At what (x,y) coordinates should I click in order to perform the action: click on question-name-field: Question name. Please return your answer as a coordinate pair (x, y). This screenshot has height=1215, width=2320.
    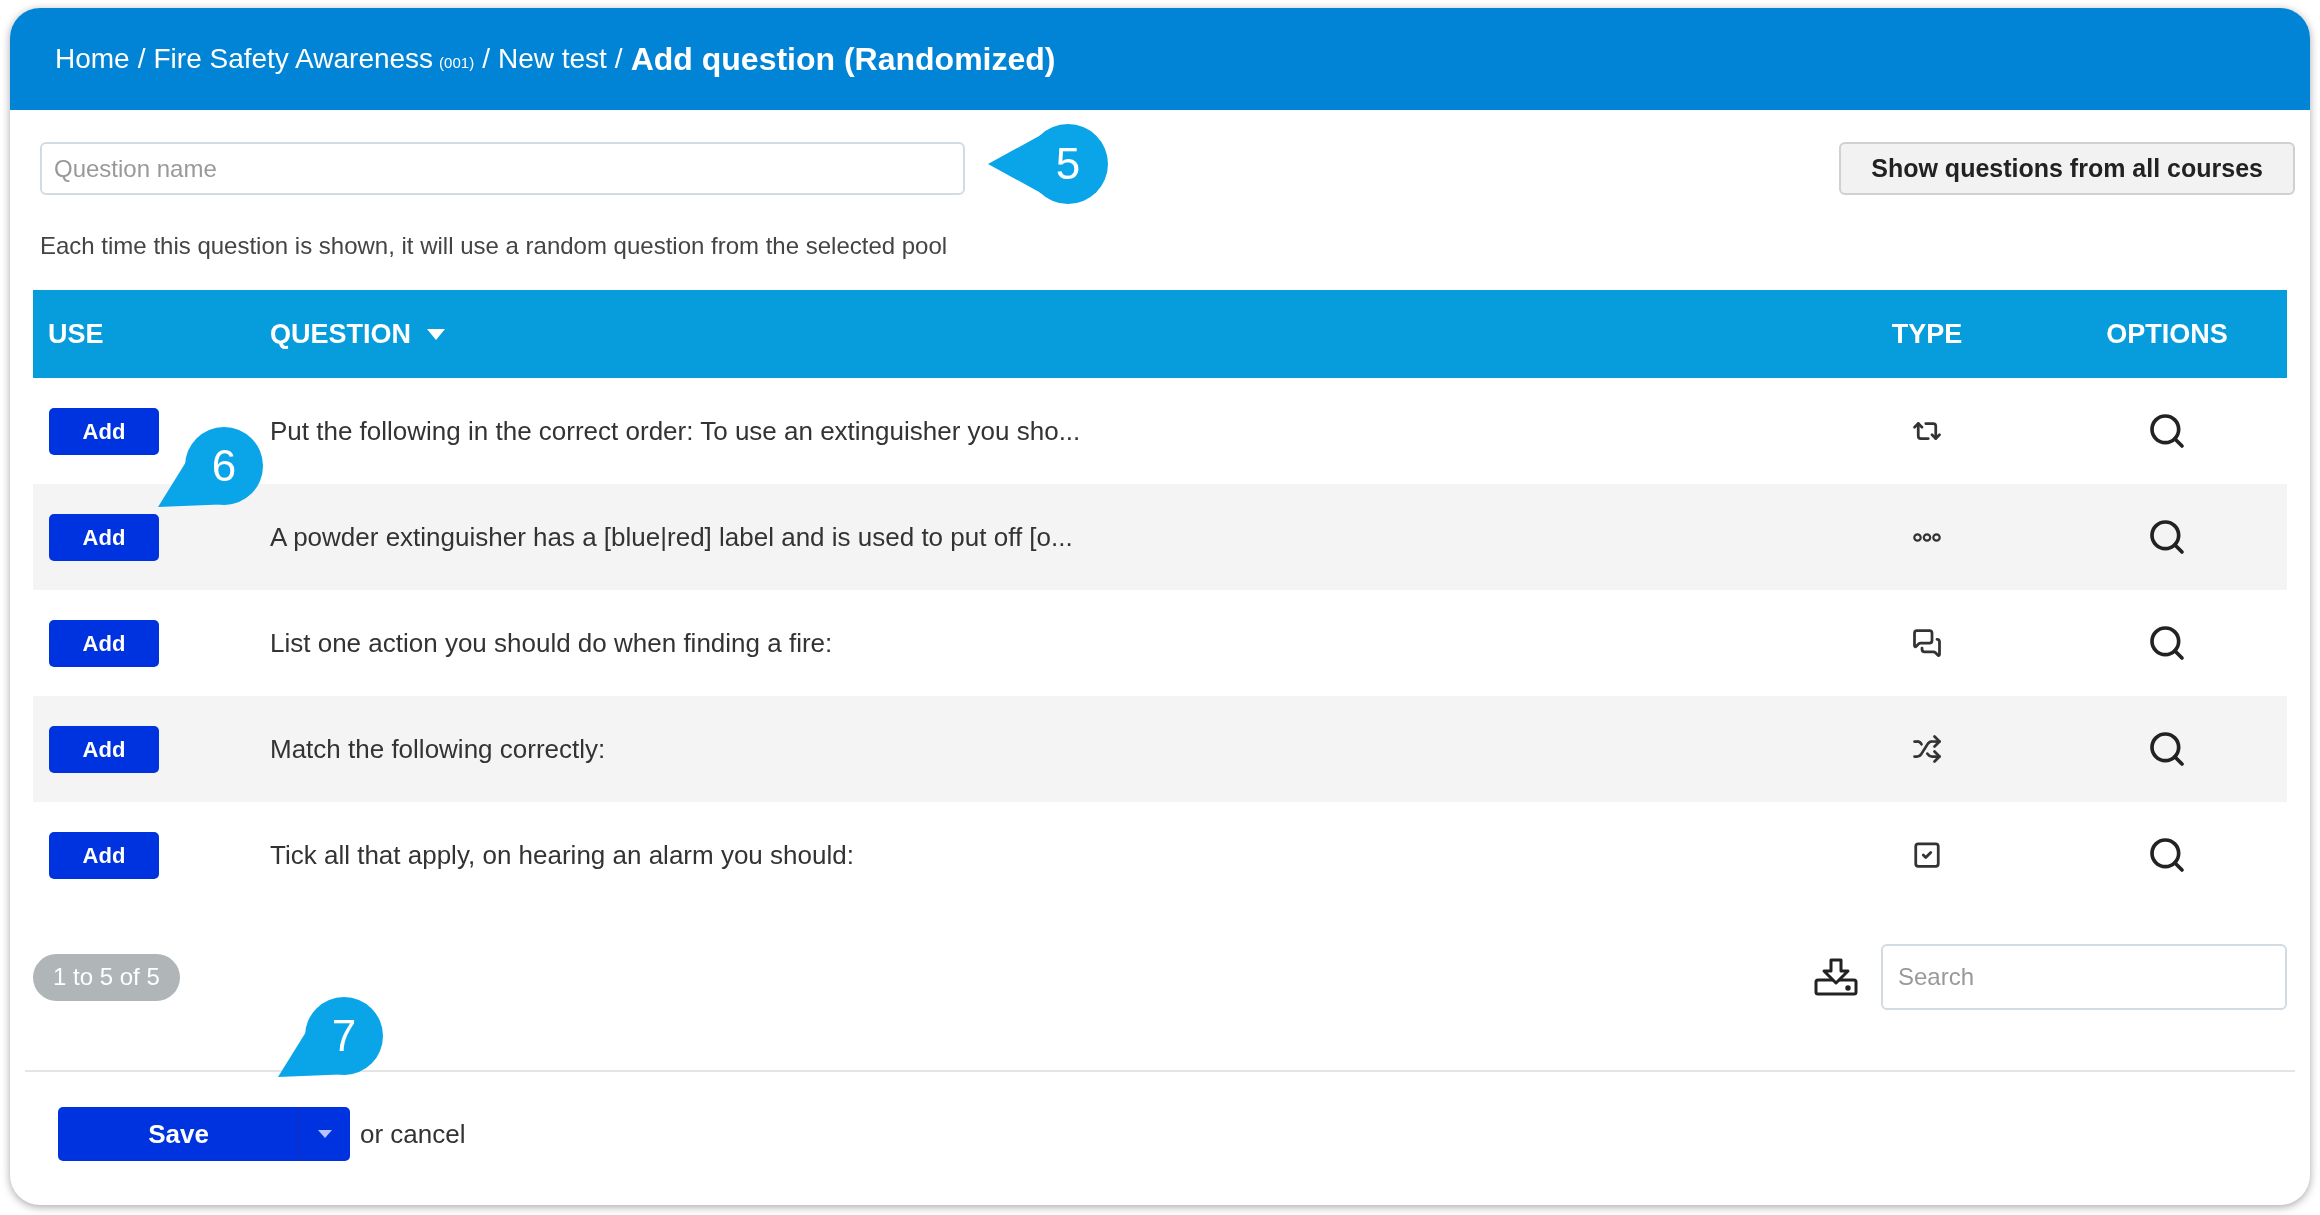
    Looking at the image, I should click on (502, 168).